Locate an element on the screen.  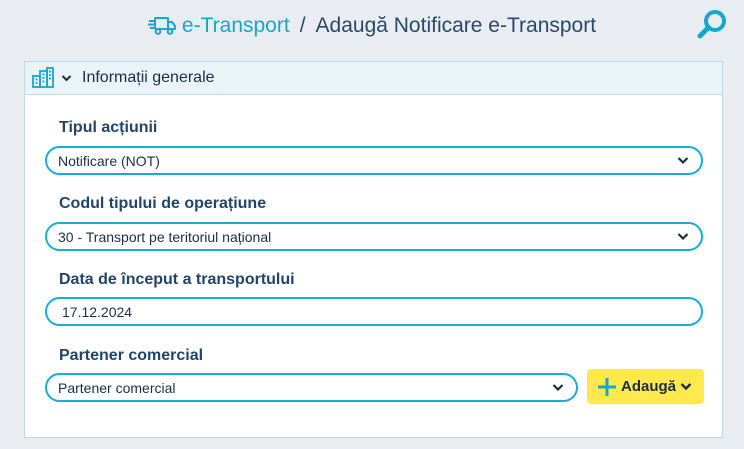
partner-label: Partener comercial is located at coordinates (131, 355).